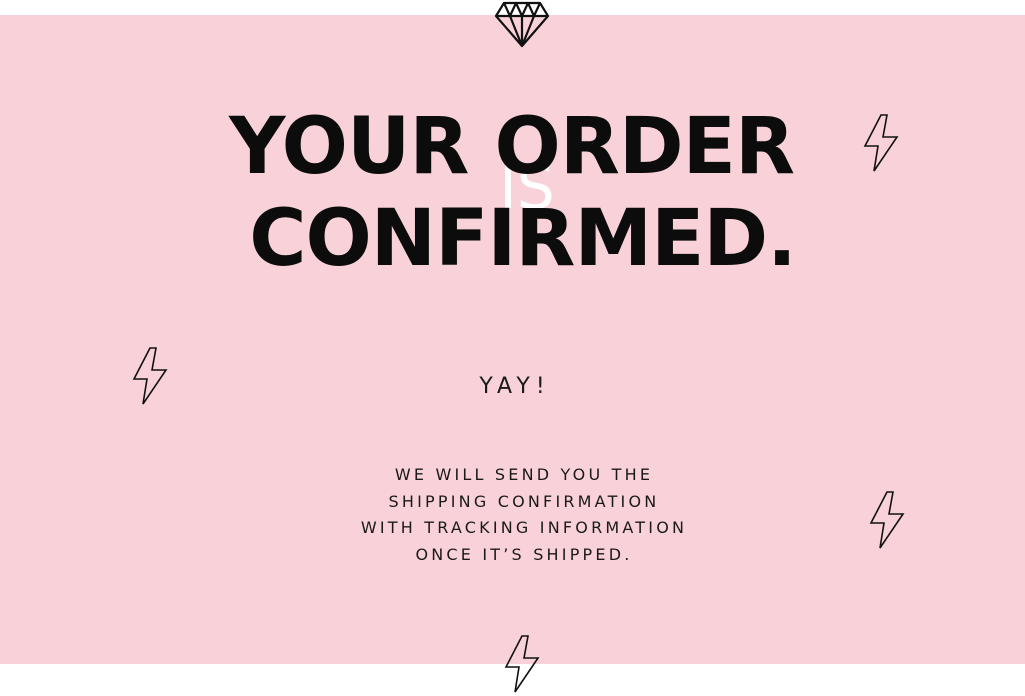  I want to click on message-line: WITH TRACKING INFORMATION, so click(524, 527).